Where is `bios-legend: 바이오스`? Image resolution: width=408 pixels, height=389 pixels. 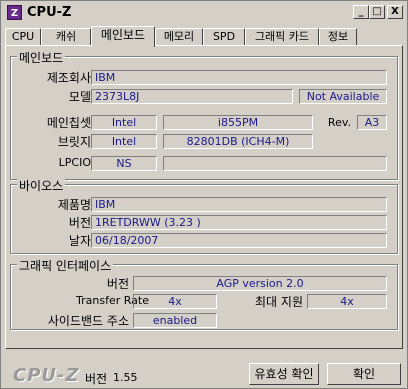 bios-legend: 바이오스 is located at coordinates (41, 185).